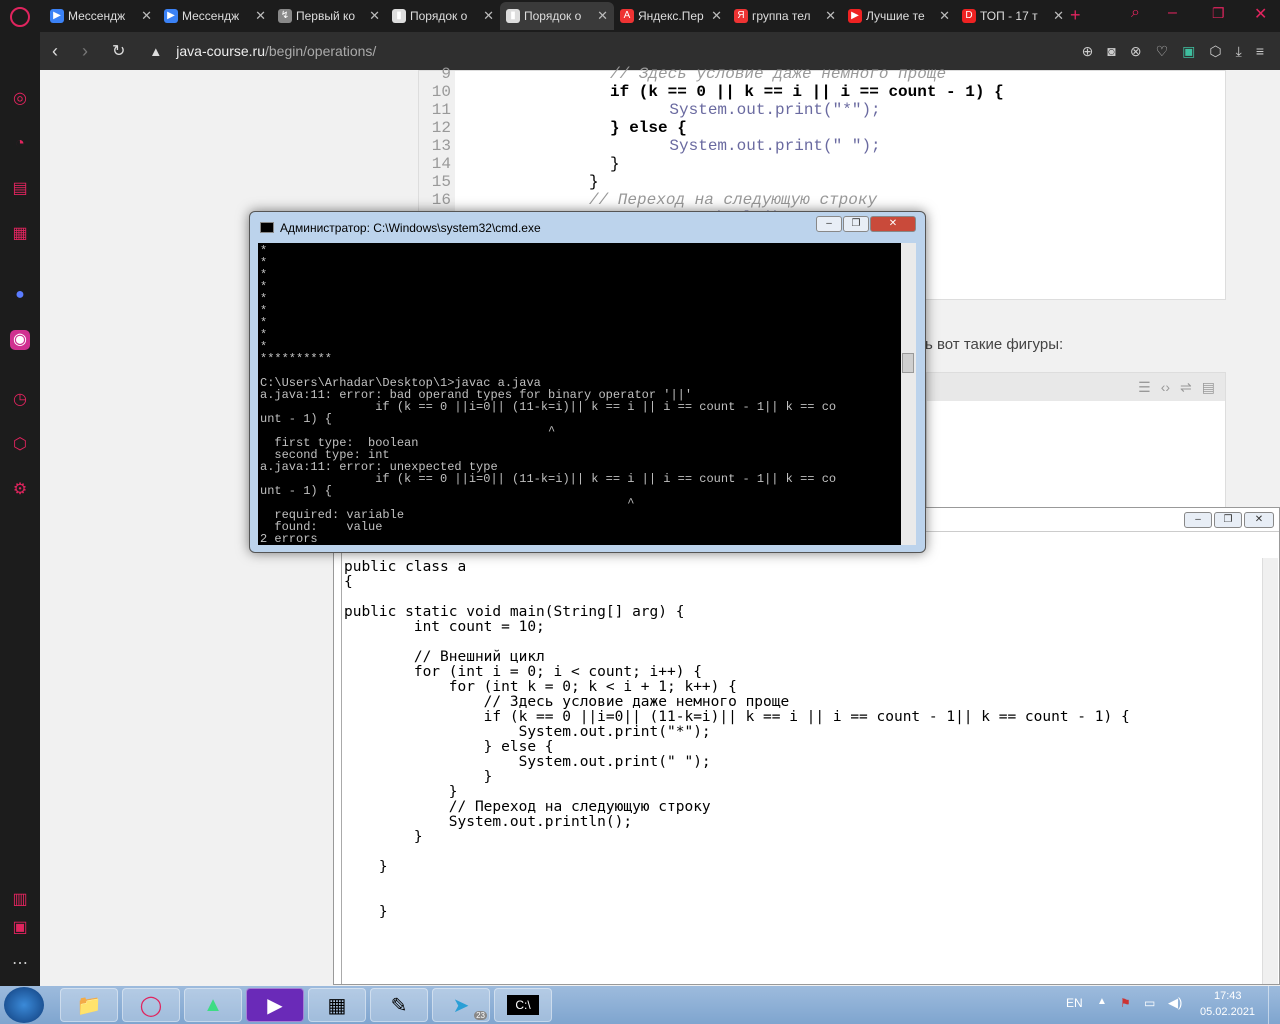 The height and width of the screenshot is (1024, 1280). Describe the element at coordinates (480, 1015) in the screenshot. I see `telegram-badge: 23` at that location.